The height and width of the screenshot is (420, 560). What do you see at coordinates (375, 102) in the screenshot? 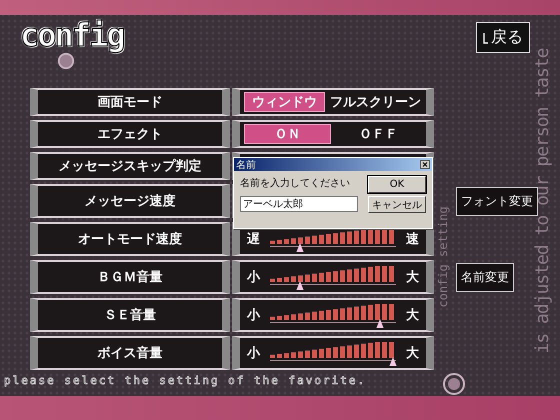
I see `option-toggle: フルスクリーン` at bounding box center [375, 102].